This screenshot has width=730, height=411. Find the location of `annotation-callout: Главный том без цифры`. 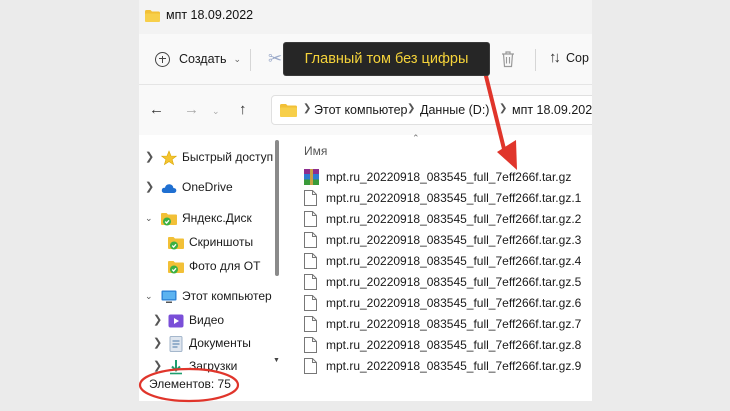

annotation-callout: Главный том без цифры is located at coordinates (386, 59).